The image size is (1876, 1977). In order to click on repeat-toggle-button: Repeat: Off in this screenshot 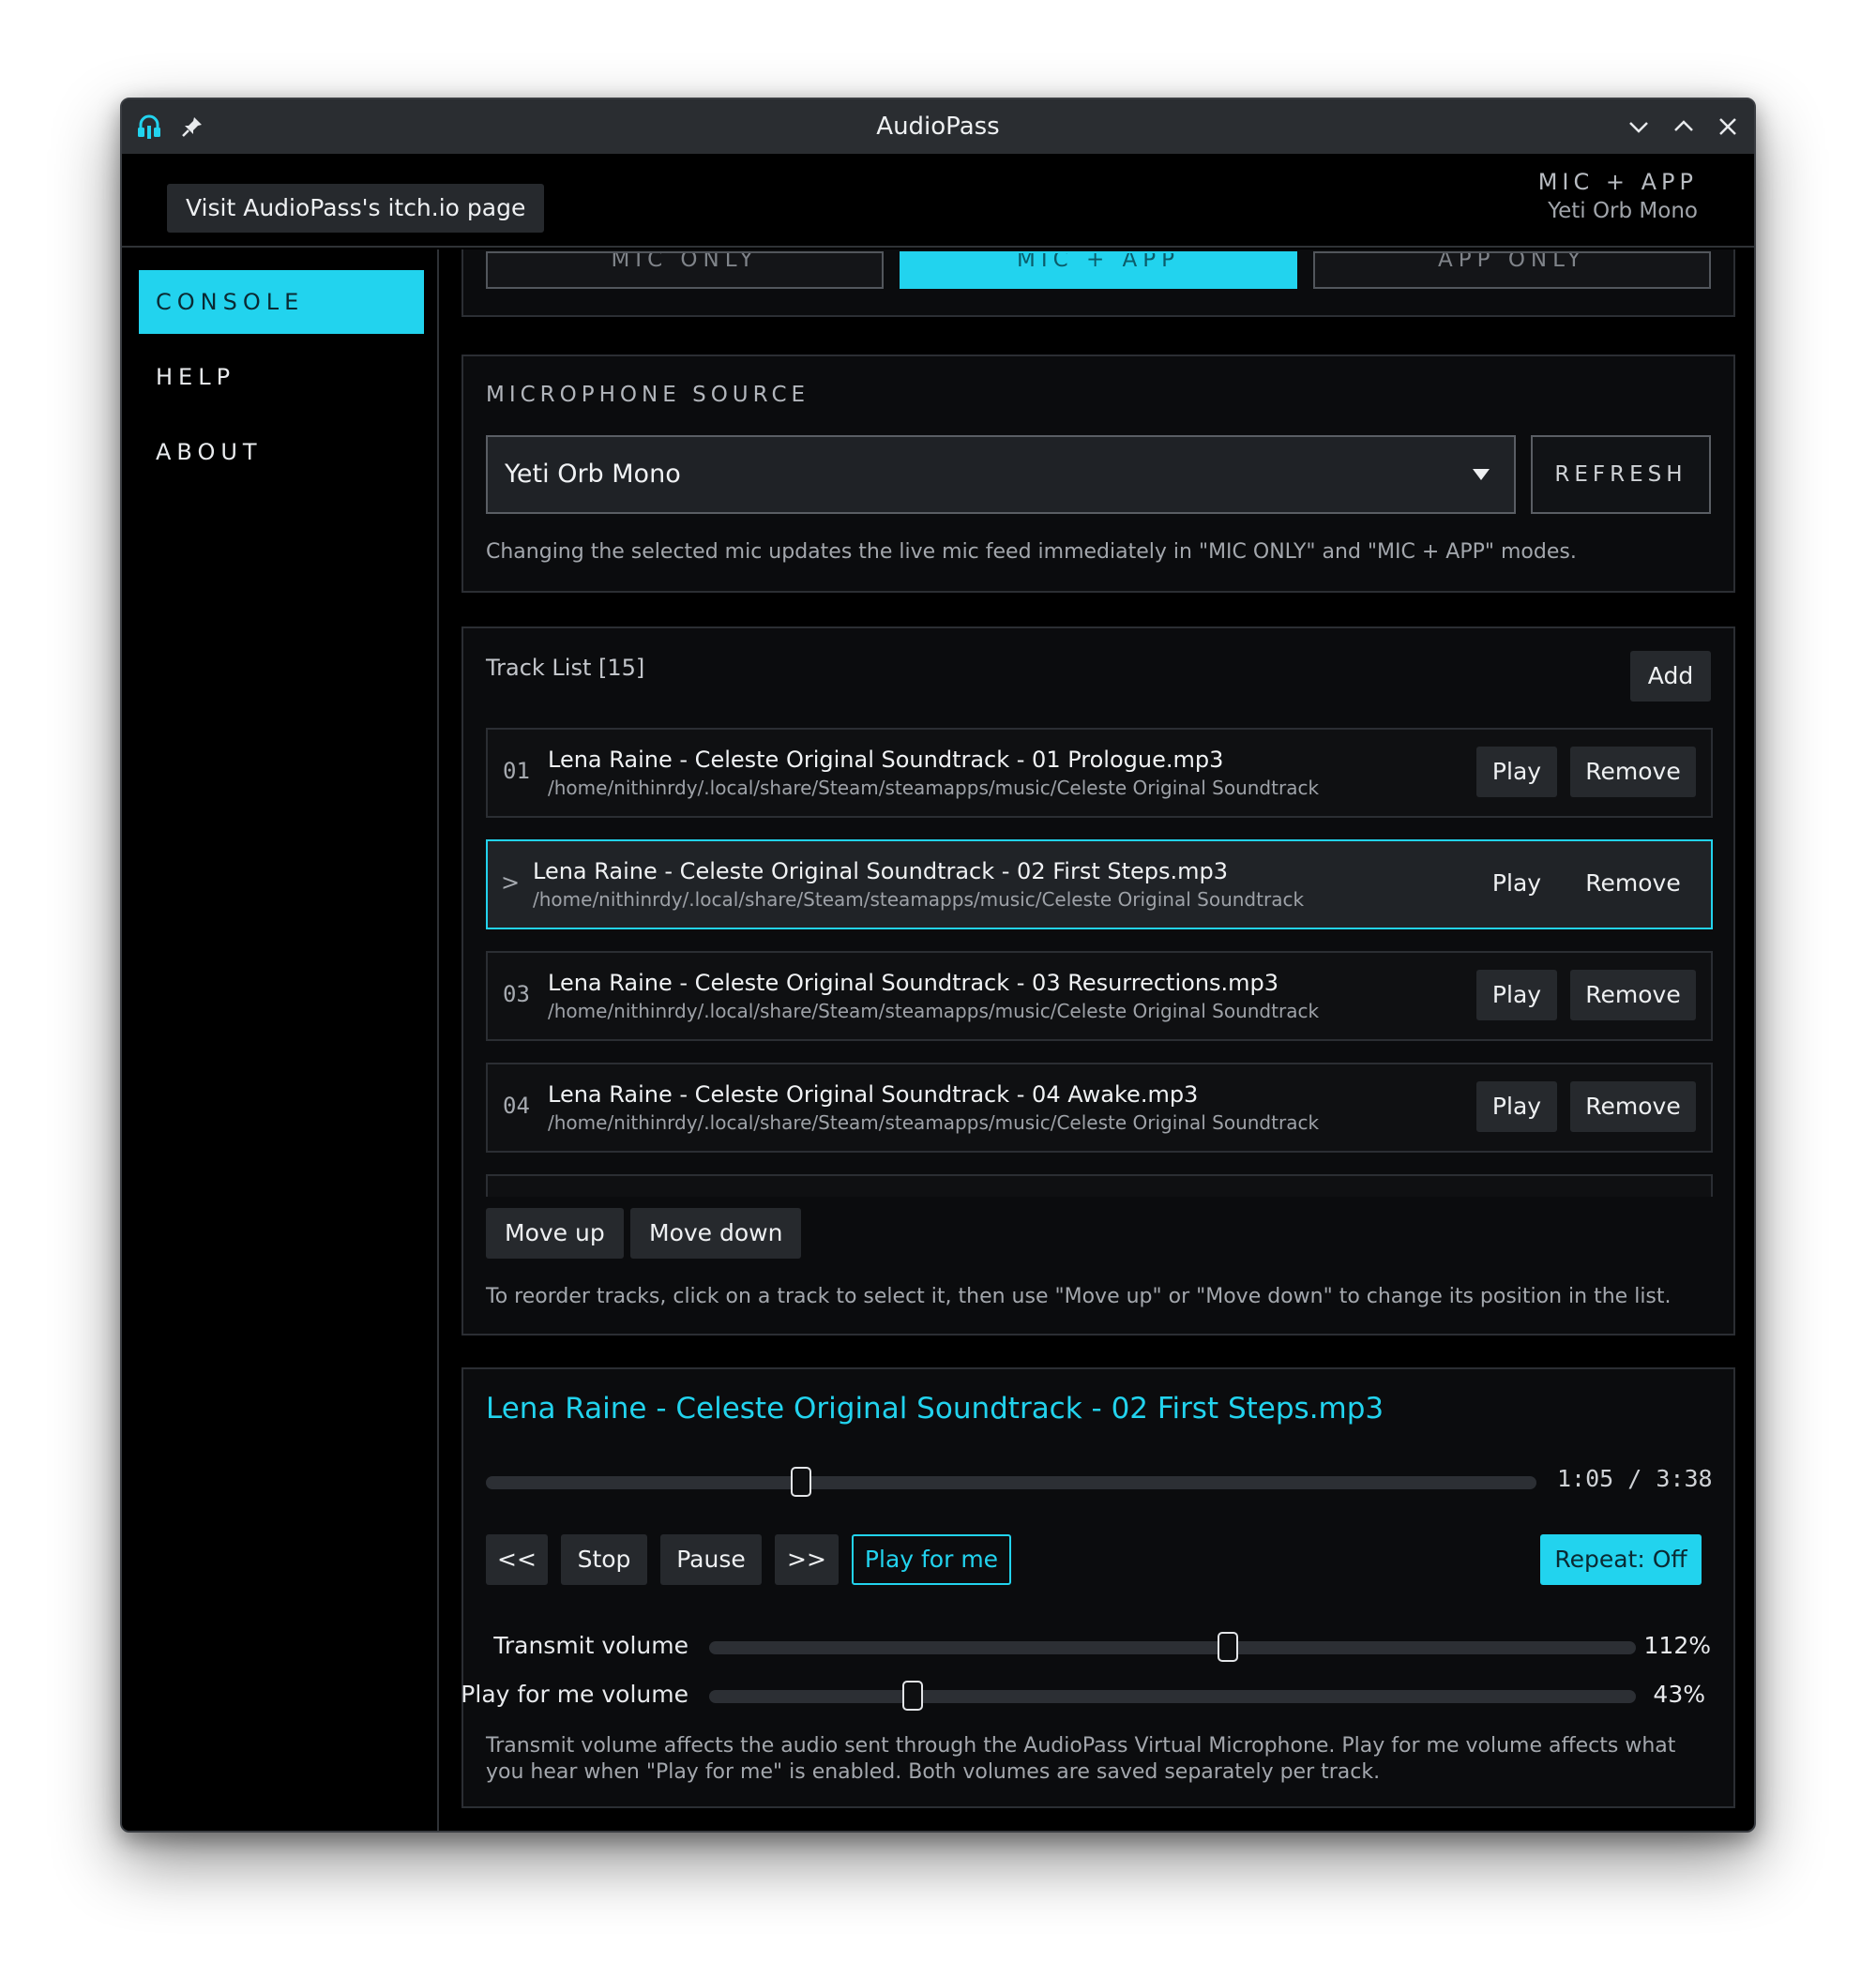, I will do `click(1621, 1559)`.